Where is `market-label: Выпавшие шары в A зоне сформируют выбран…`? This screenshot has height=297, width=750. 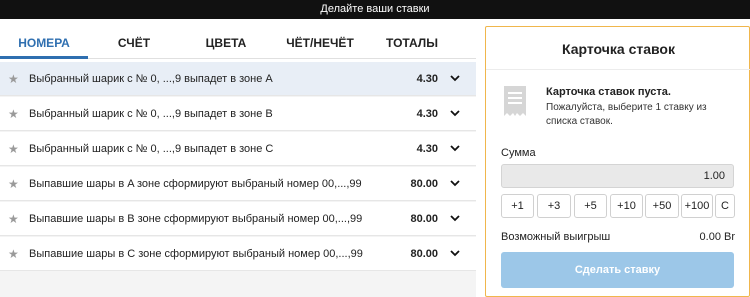
market-label: Выпавшие шары в A зоне сформируют выбран… is located at coordinates (195, 184).